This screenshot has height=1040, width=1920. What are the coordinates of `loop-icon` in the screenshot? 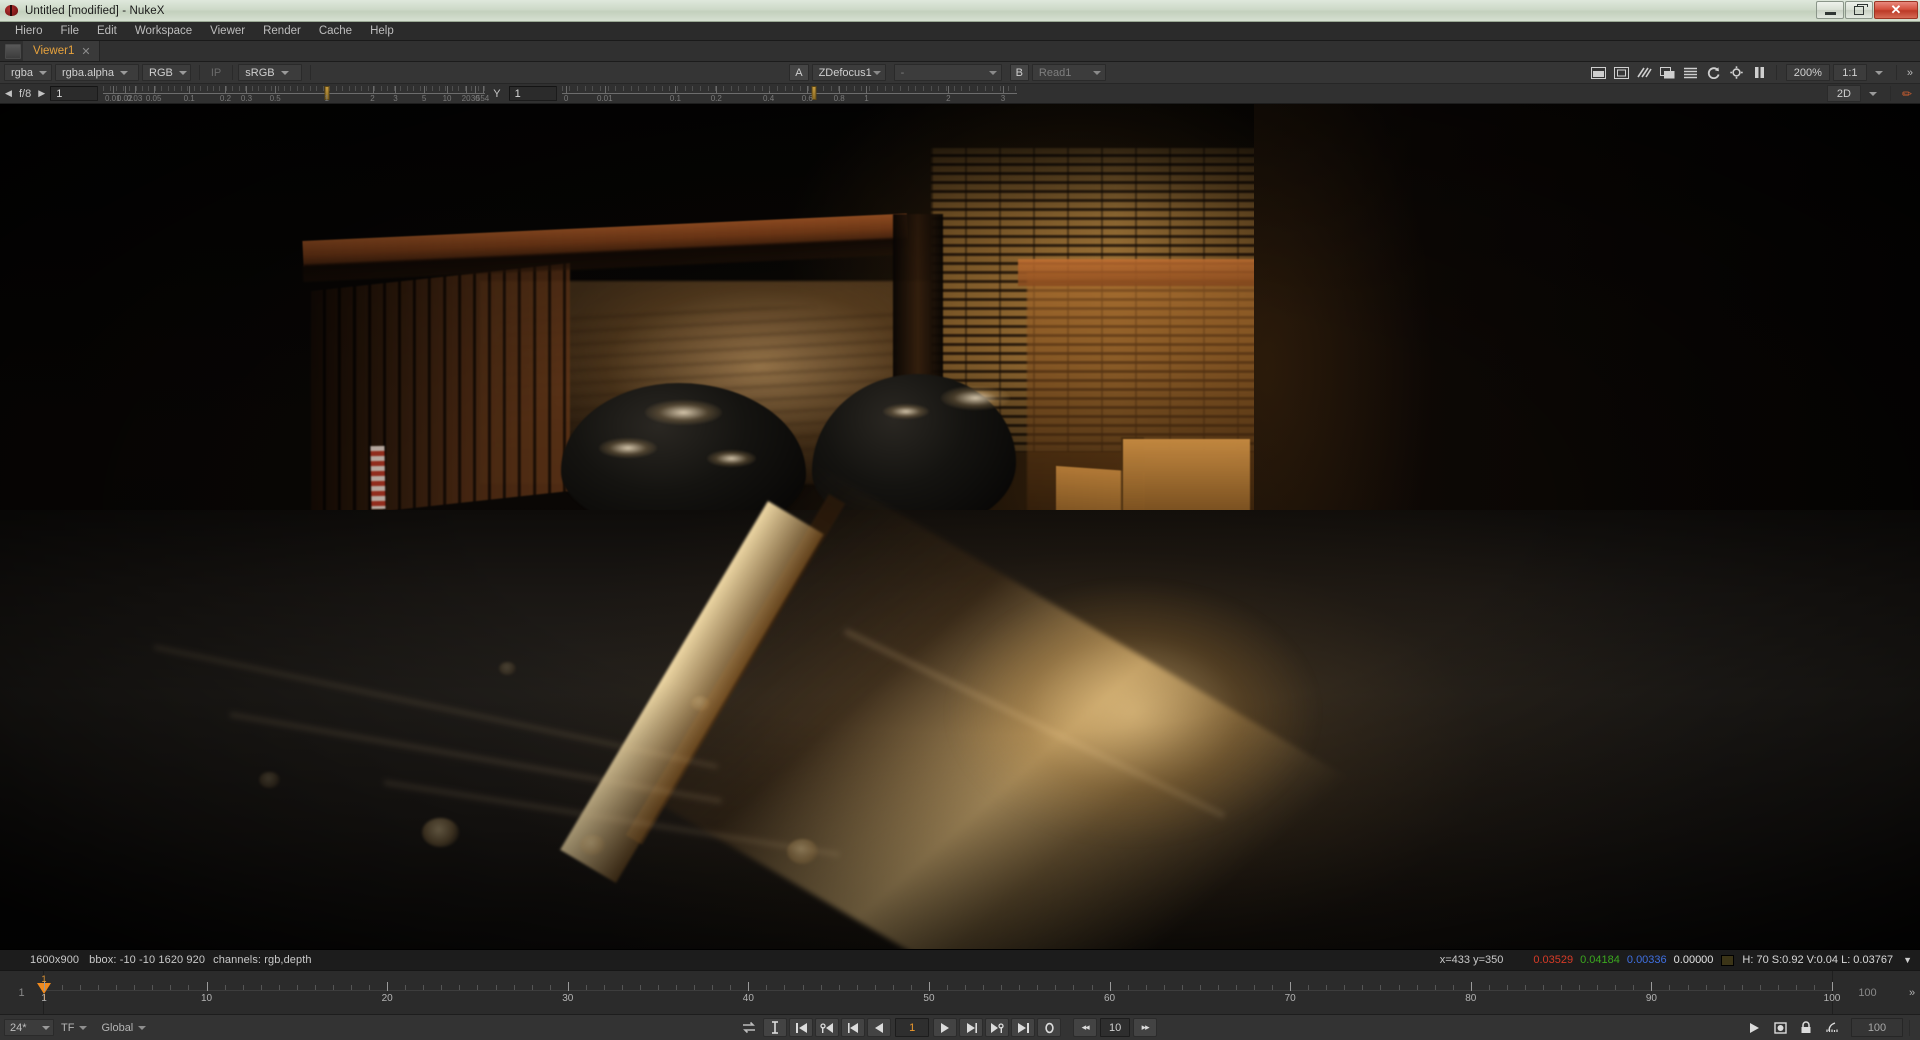 It's located at (749, 1027).